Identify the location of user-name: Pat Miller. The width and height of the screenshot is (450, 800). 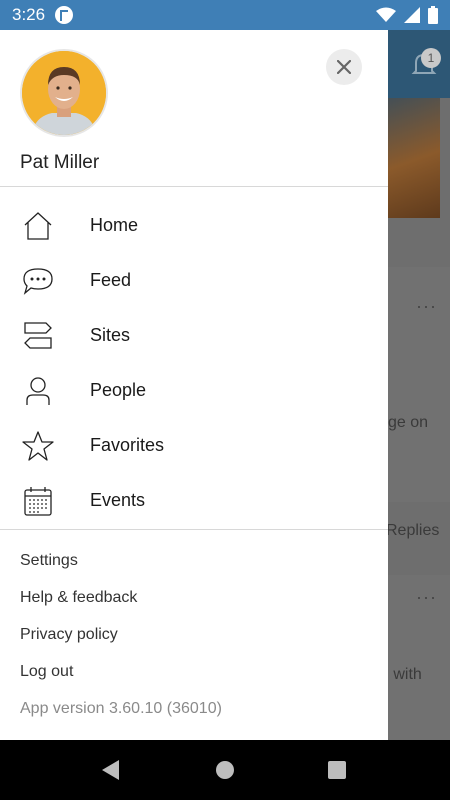
(59, 163).